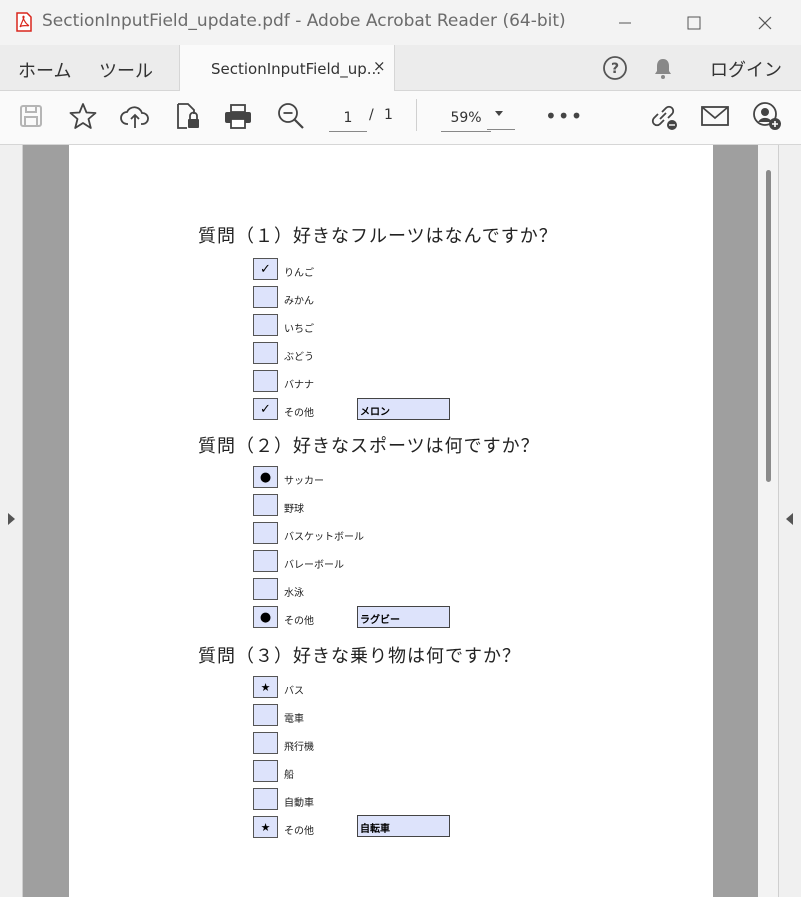 This screenshot has width=801, height=897. I want to click on question-title: 質問（１）好きなフルーツはなんですか？, so click(378, 236).